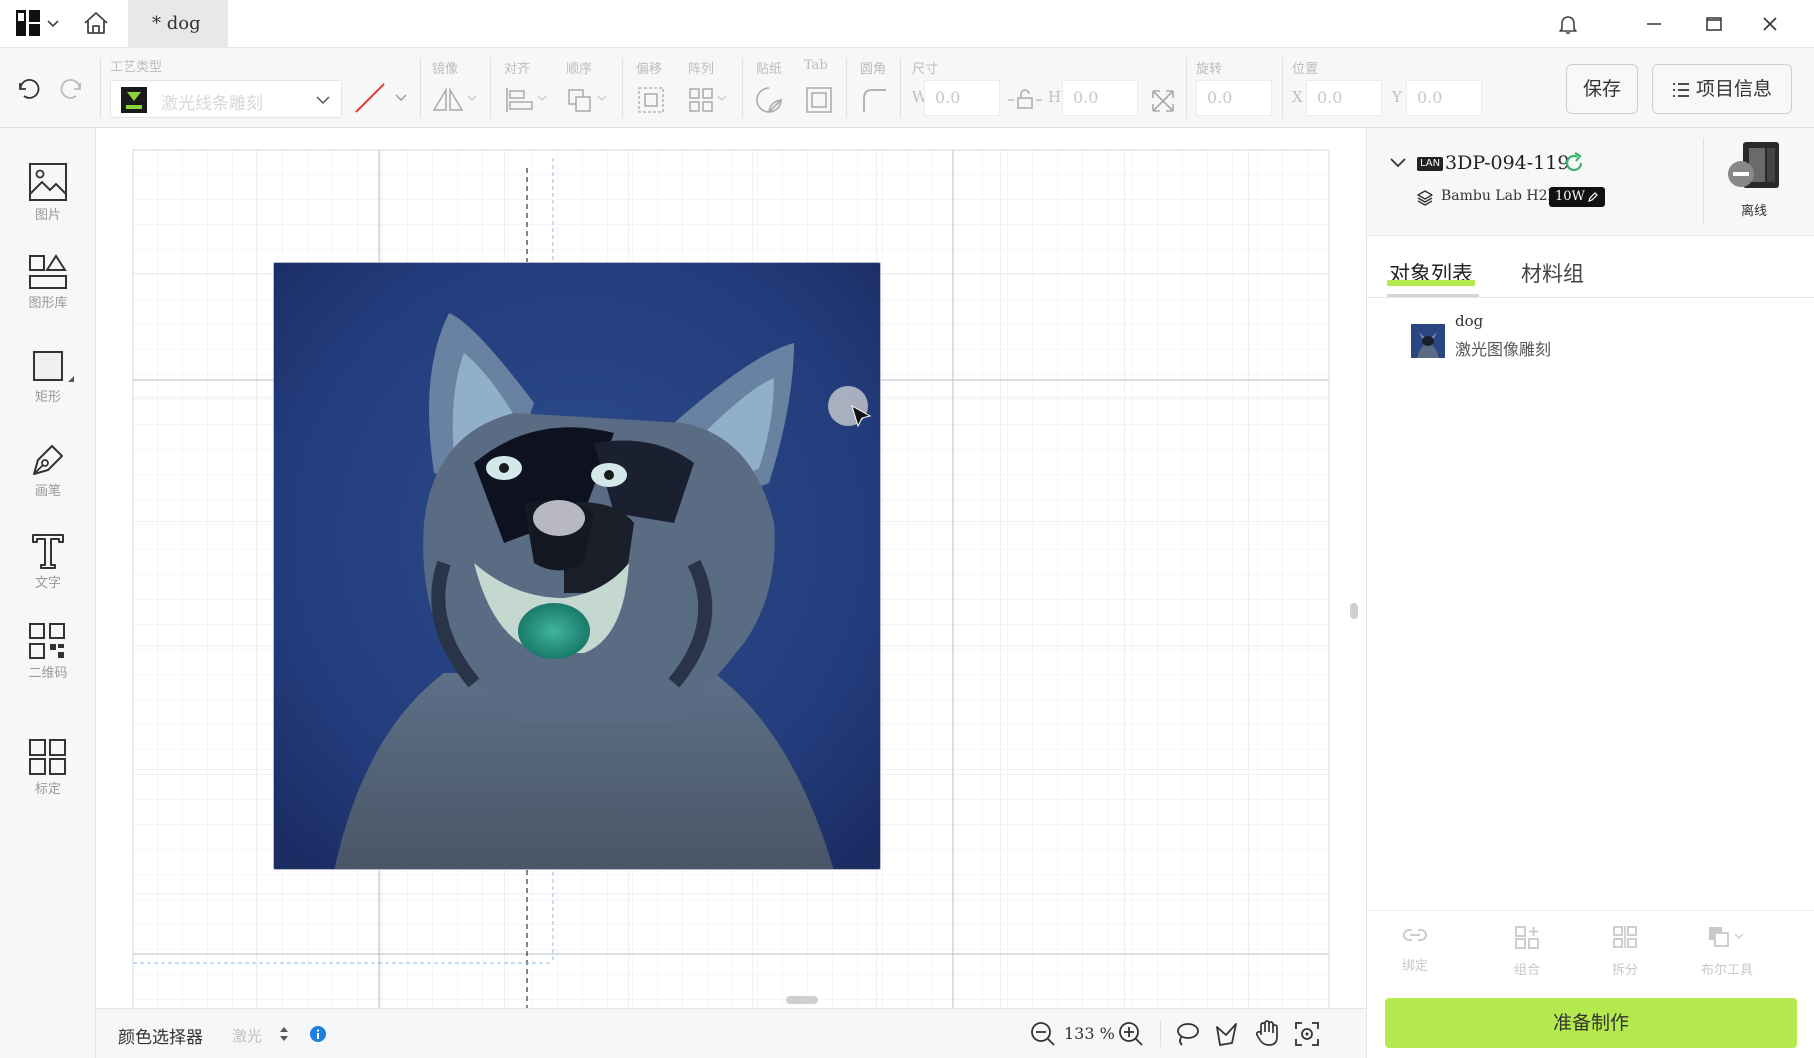 This screenshot has width=1814, height=1058. What do you see at coordinates (1398, 163) in the screenshot?
I see `device-collapse-chevron-icon` at bounding box center [1398, 163].